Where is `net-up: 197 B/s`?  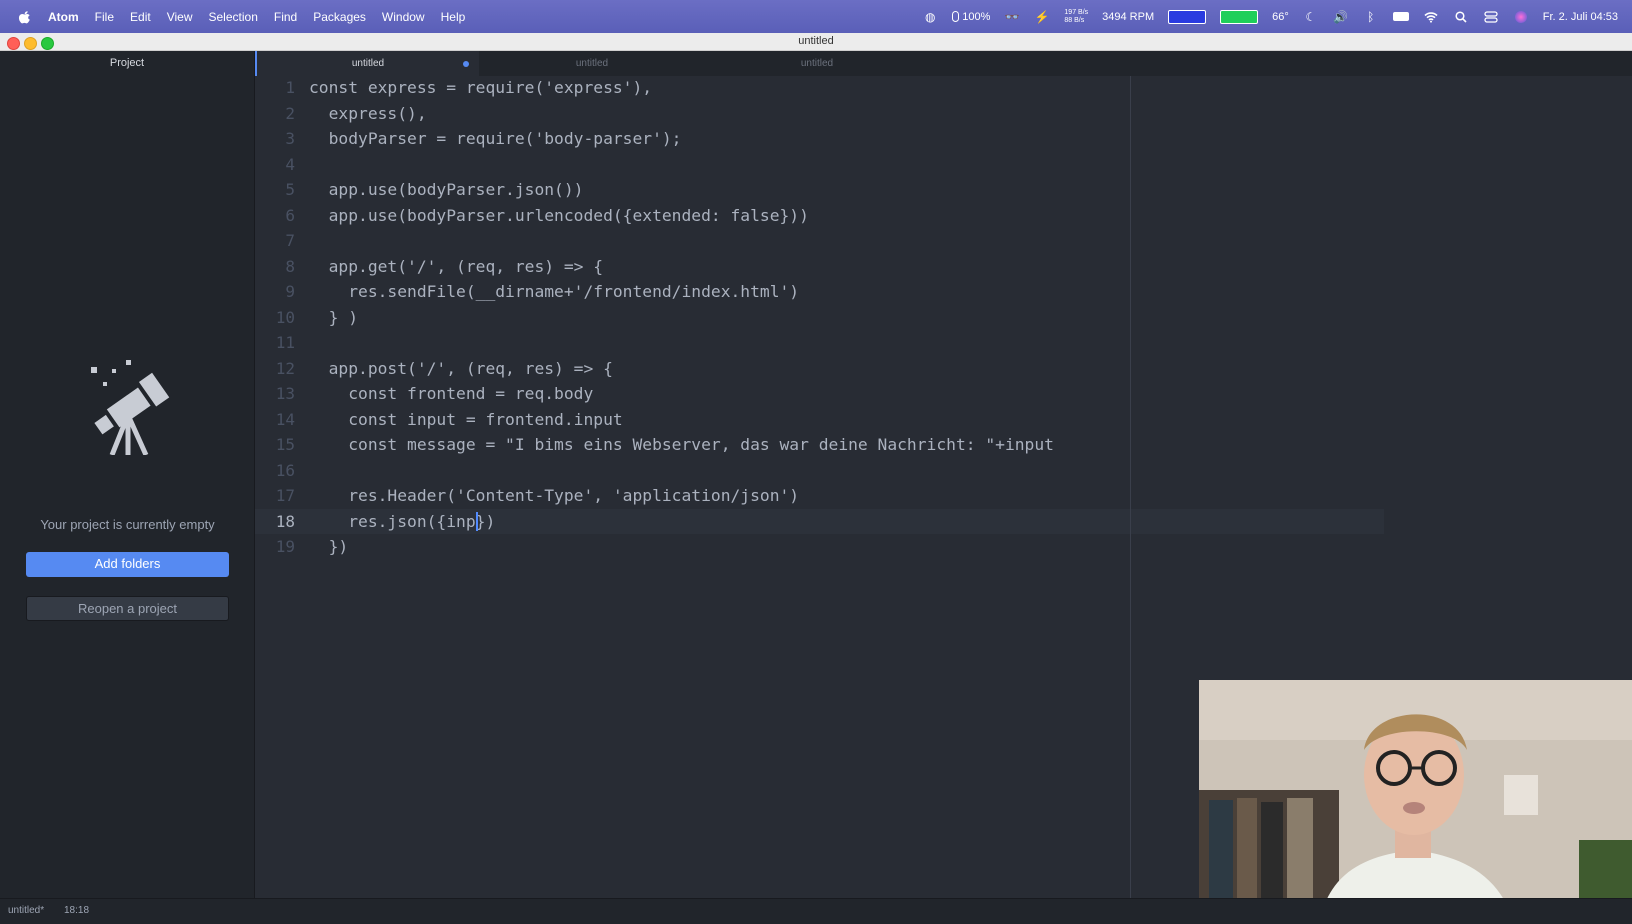
net-up: 197 B/s is located at coordinates (1076, 12).